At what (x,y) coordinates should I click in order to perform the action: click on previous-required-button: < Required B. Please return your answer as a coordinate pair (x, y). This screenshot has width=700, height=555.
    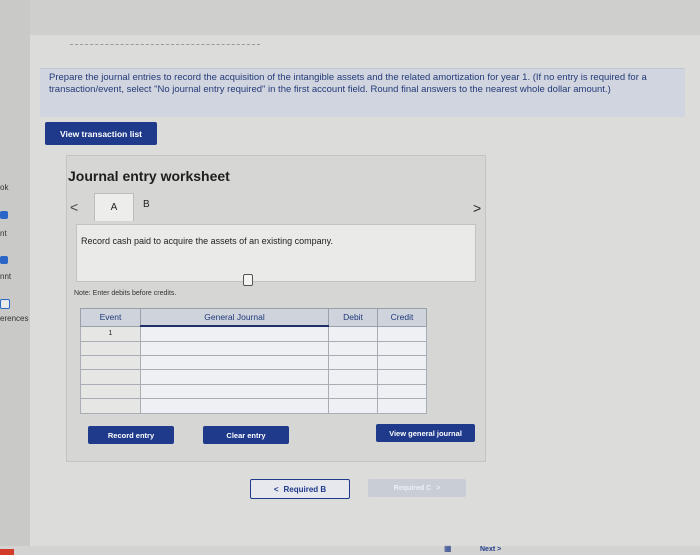
    Looking at the image, I should click on (300, 489).